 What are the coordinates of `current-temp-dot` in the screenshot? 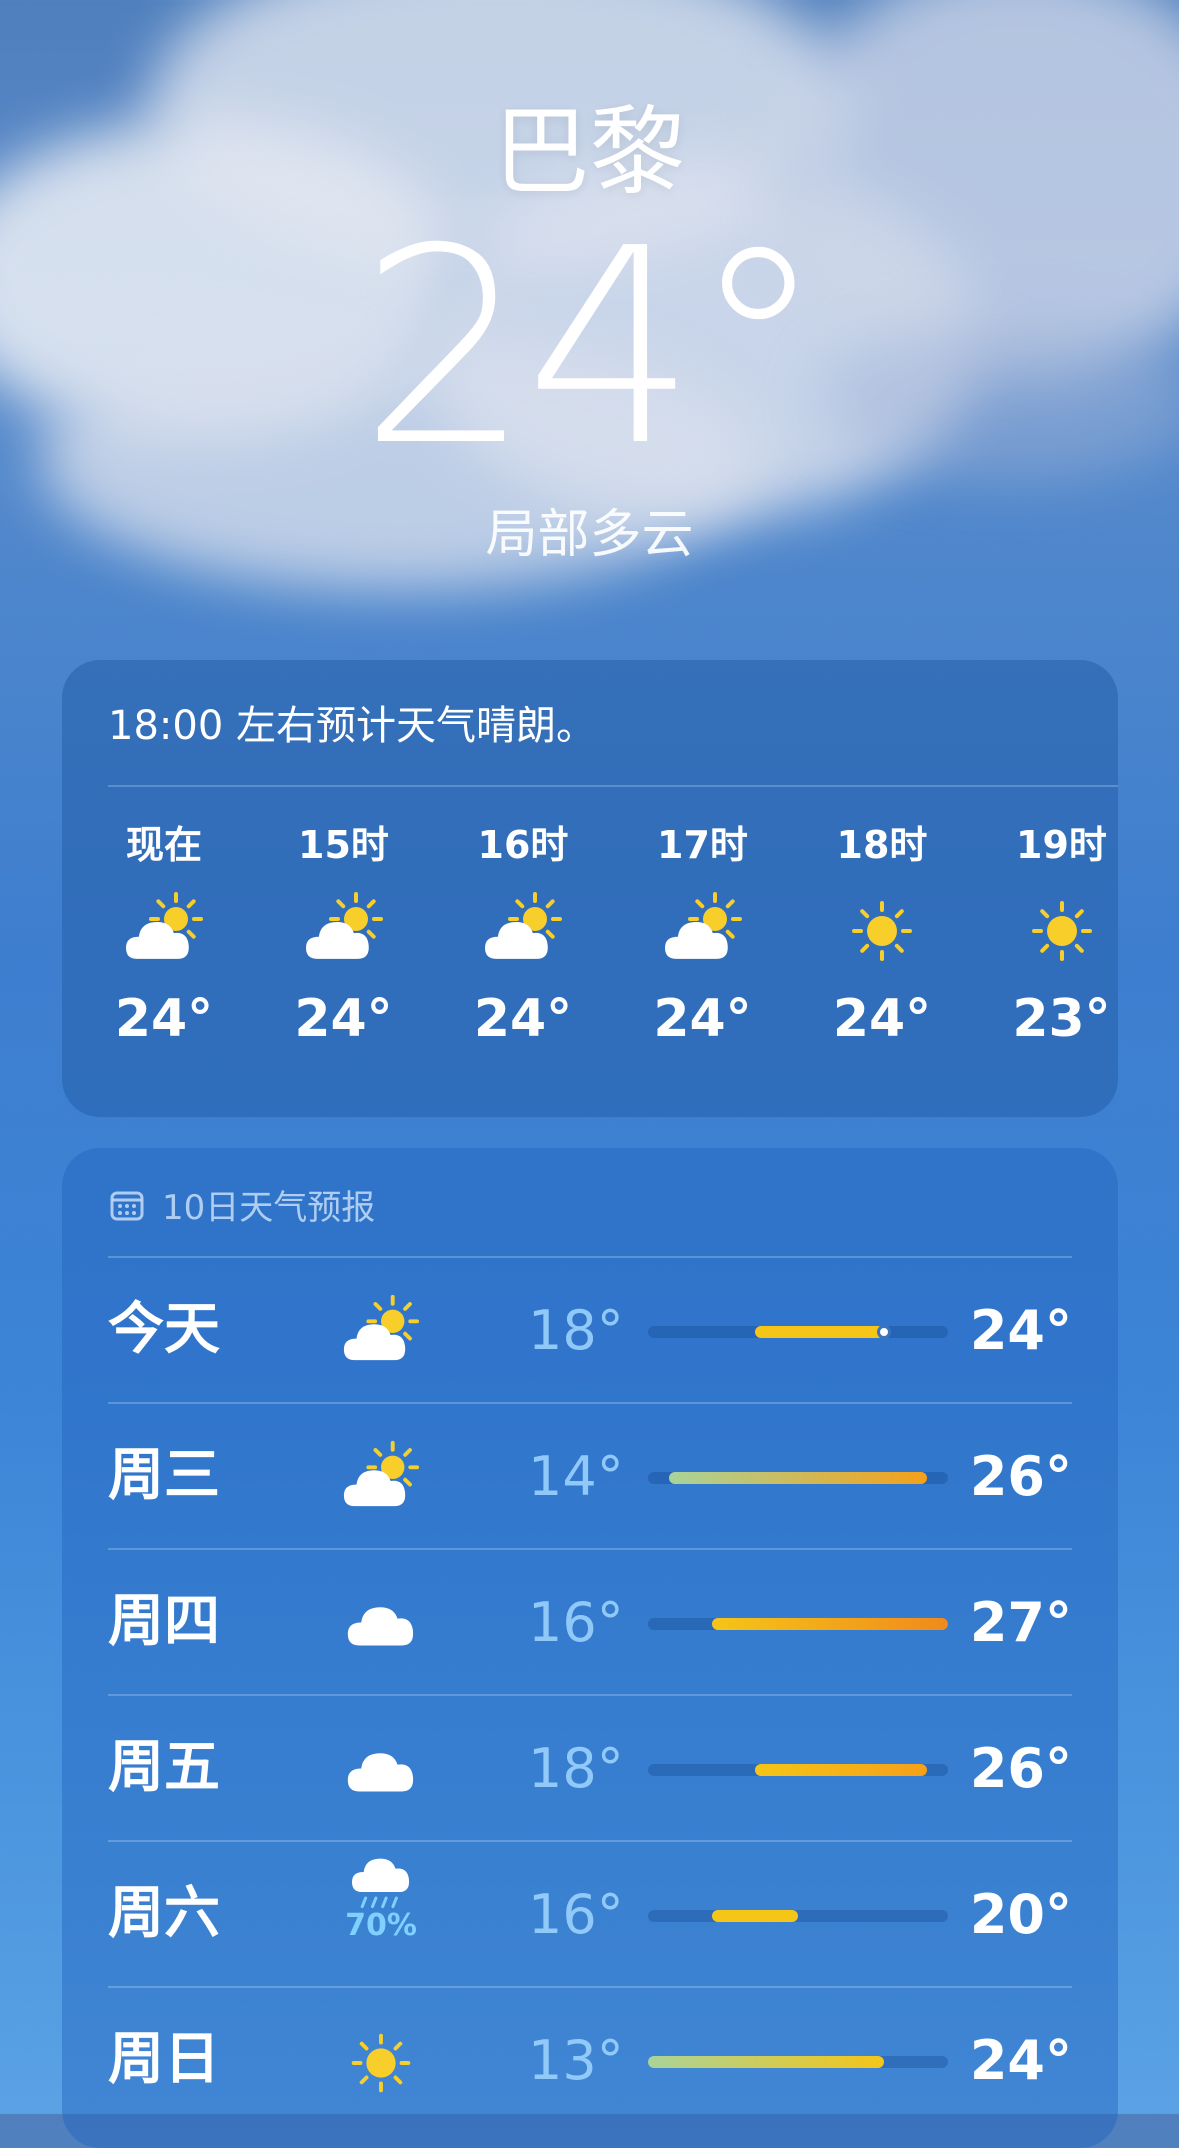 It's located at (883, 1332).